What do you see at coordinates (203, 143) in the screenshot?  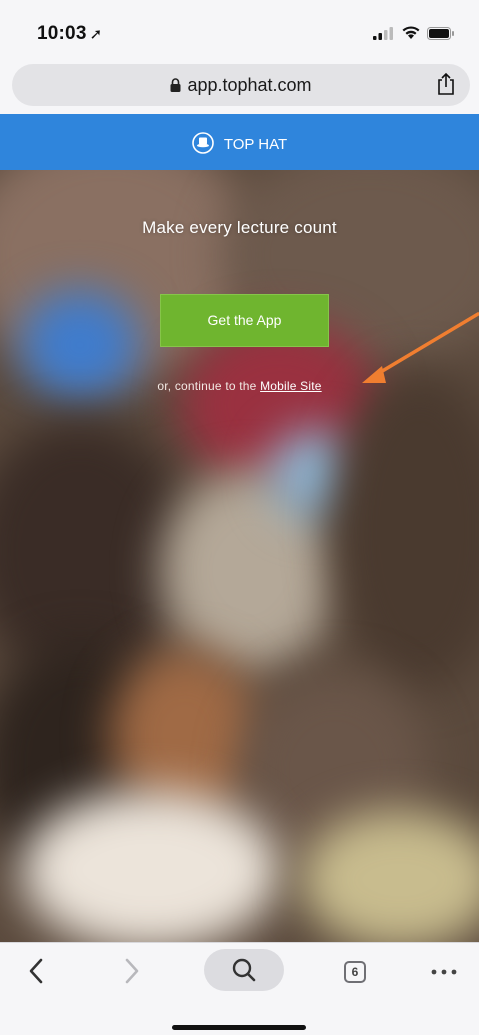 I see `top-hat-logo-icon` at bounding box center [203, 143].